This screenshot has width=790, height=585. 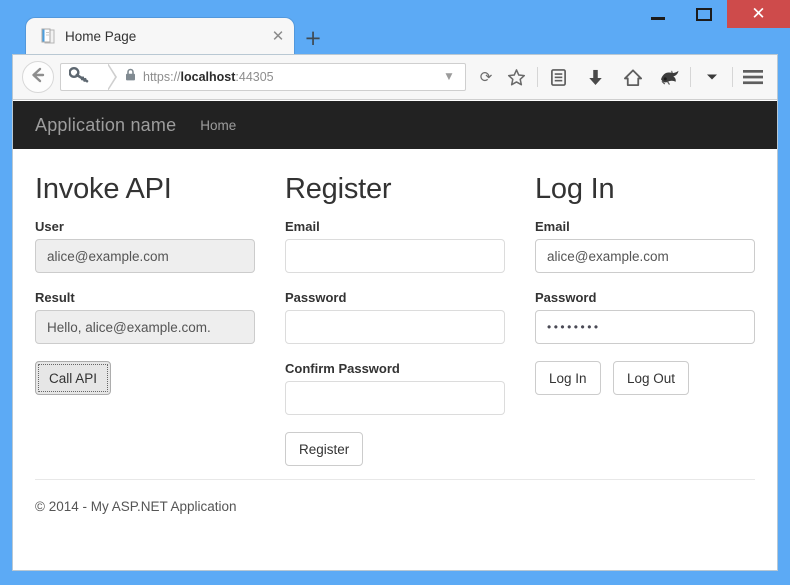 What do you see at coordinates (278, 36) in the screenshot?
I see `tab-close-icon: ✕` at bounding box center [278, 36].